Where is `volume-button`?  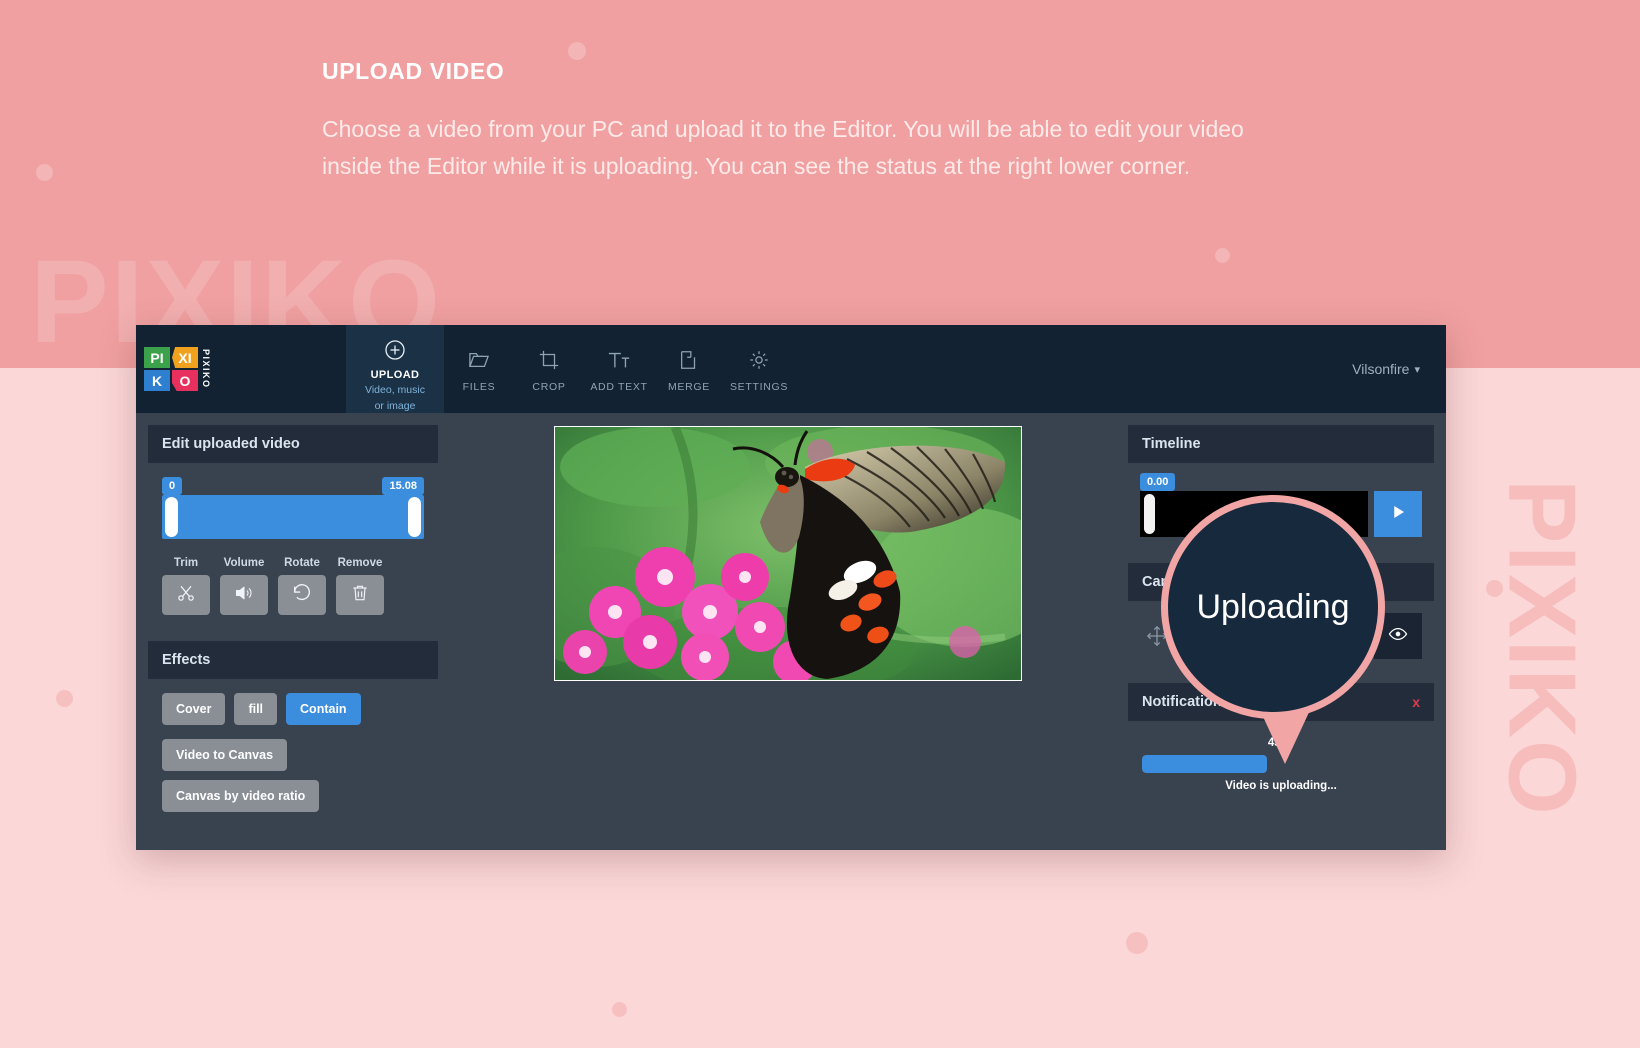
volume-button is located at coordinates (244, 595).